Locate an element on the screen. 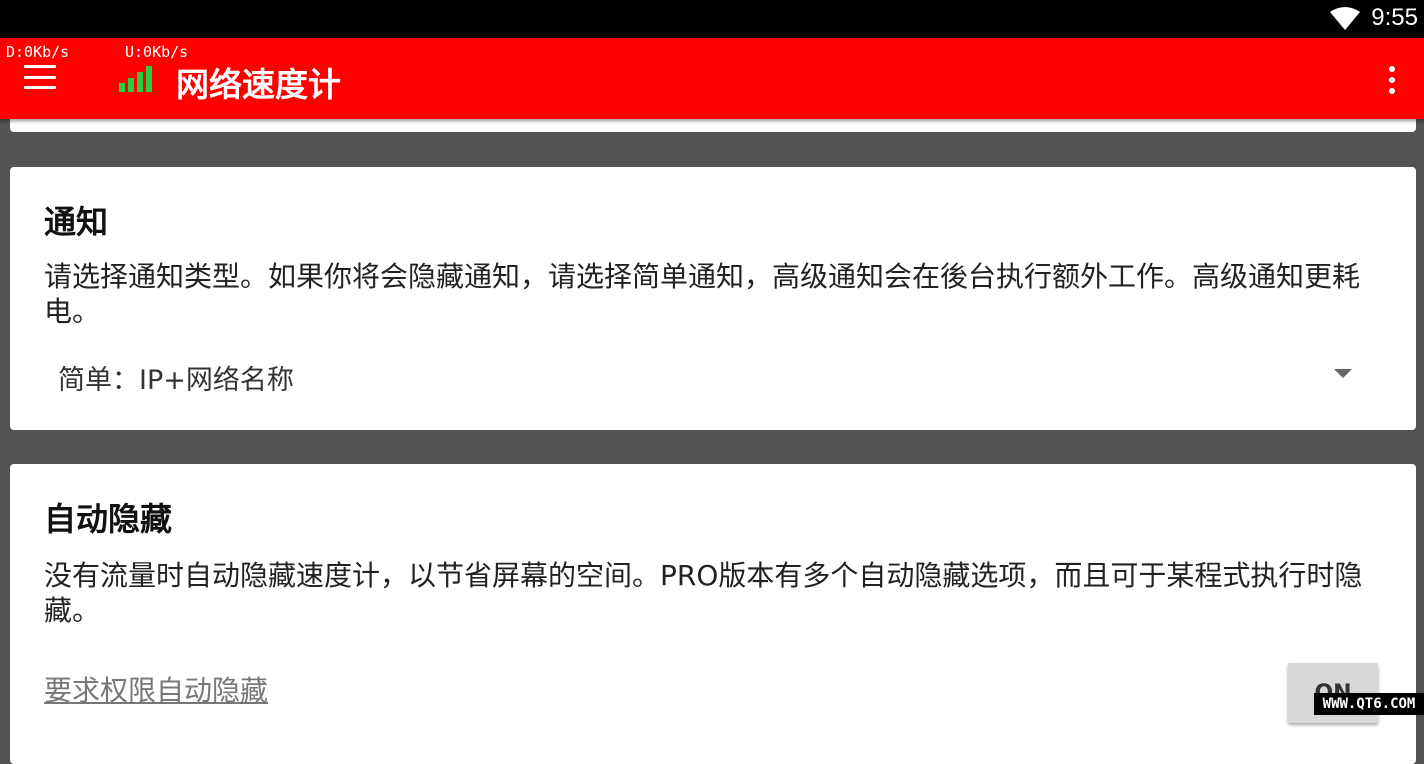 The height and width of the screenshot is (764, 1424). hamburger-menu-icon is located at coordinates (40, 78).